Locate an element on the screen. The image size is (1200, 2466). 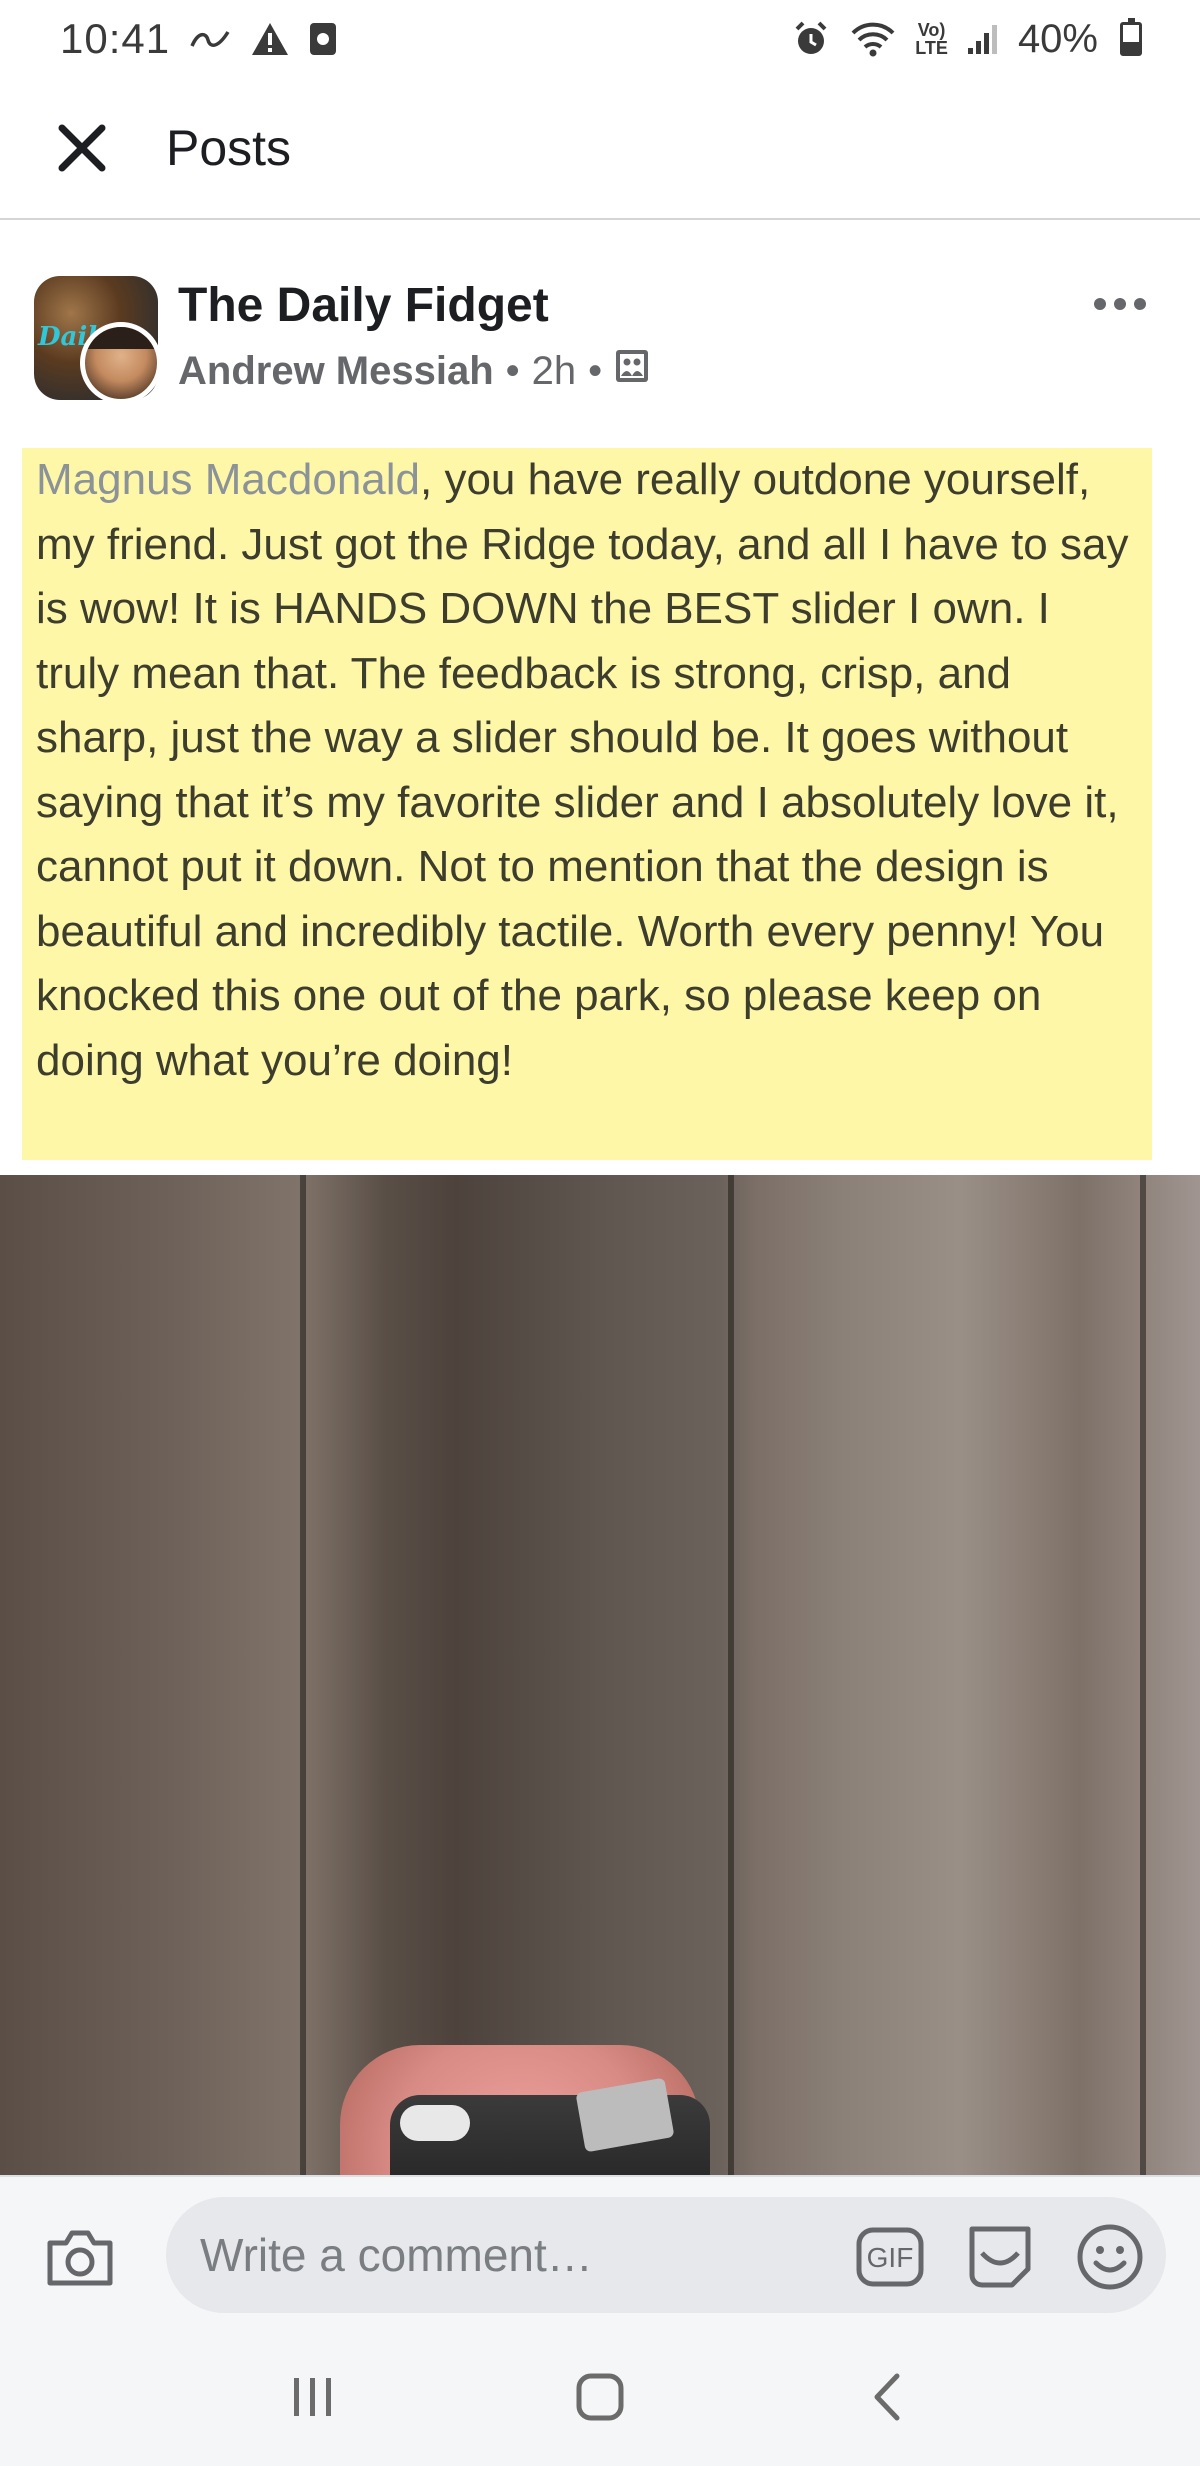
status-right: Vo) LTE 40% is located at coordinates (966, 39).